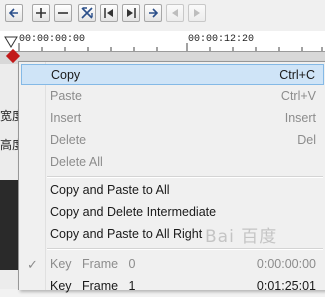 Image resolution: width=325 pixels, height=297 pixels. I want to click on menu-item-copy-paste-all-right: Copy and Paste to All Right, so click(172, 234).